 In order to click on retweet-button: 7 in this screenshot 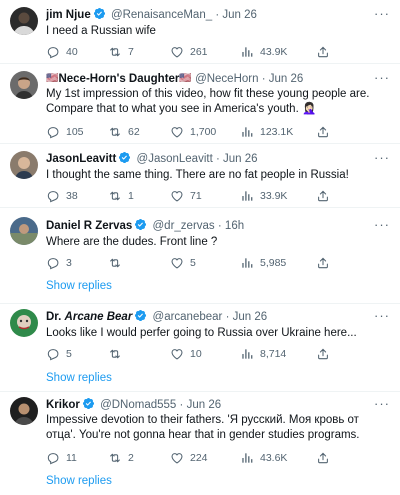, I will do `click(121, 52)`.